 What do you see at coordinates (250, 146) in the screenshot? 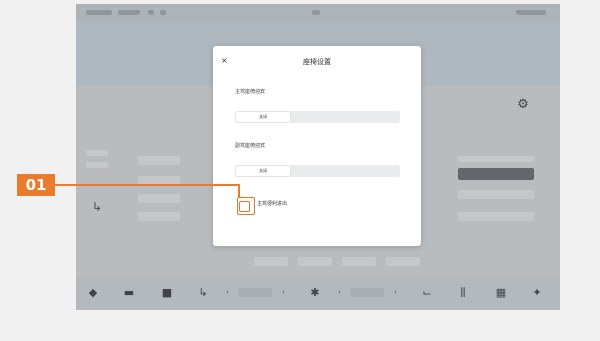
I see `section-title: 副驾座椅迎宾` at bounding box center [250, 146].